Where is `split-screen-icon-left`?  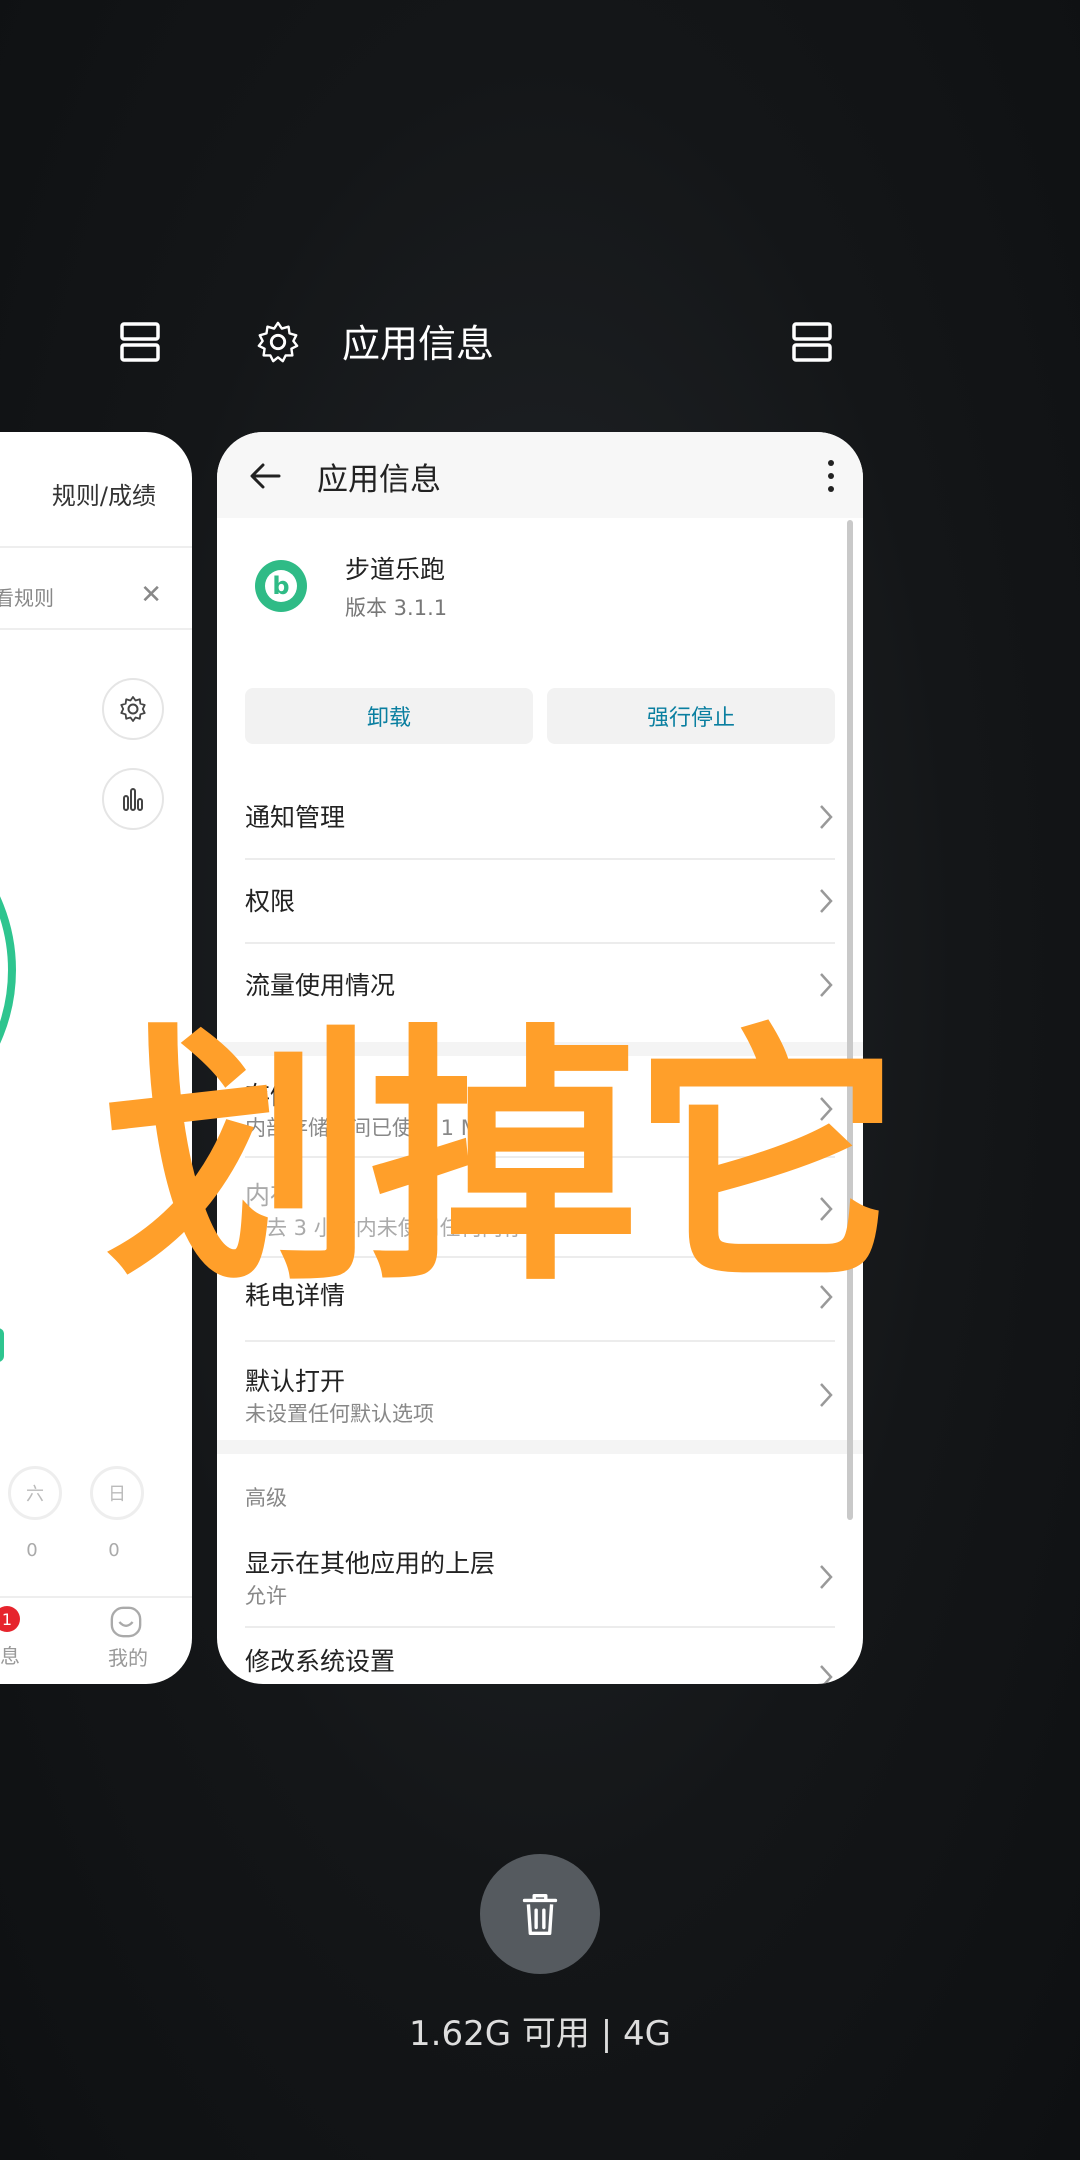
split-screen-icon-left is located at coordinates (140, 342).